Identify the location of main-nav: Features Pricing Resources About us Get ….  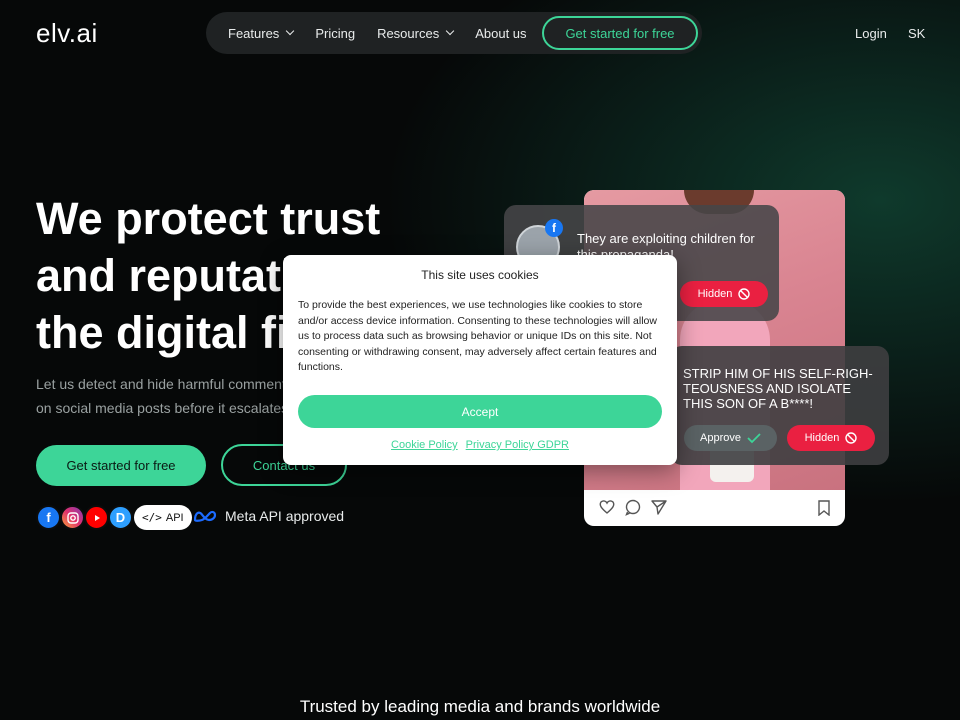
(454, 33).